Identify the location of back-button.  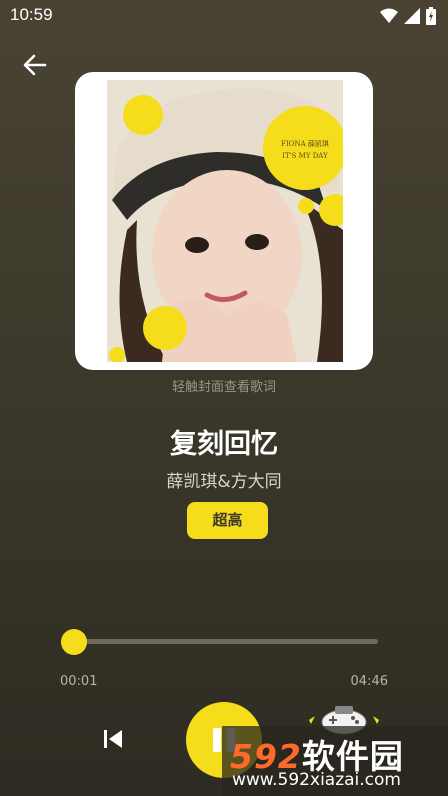
(35, 65).